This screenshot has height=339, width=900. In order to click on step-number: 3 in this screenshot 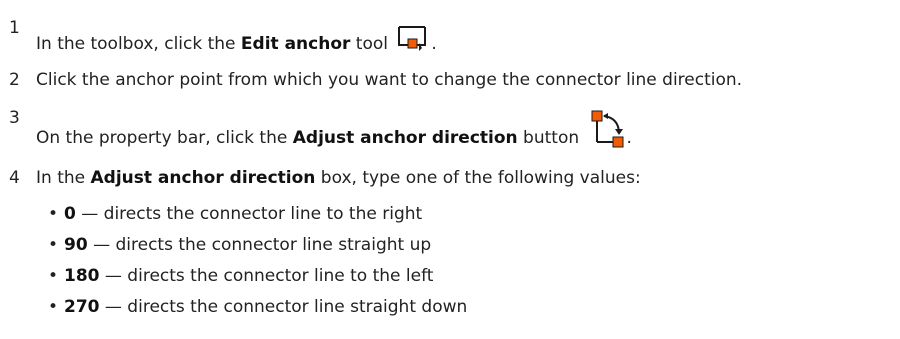, I will do `click(14, 118)`.